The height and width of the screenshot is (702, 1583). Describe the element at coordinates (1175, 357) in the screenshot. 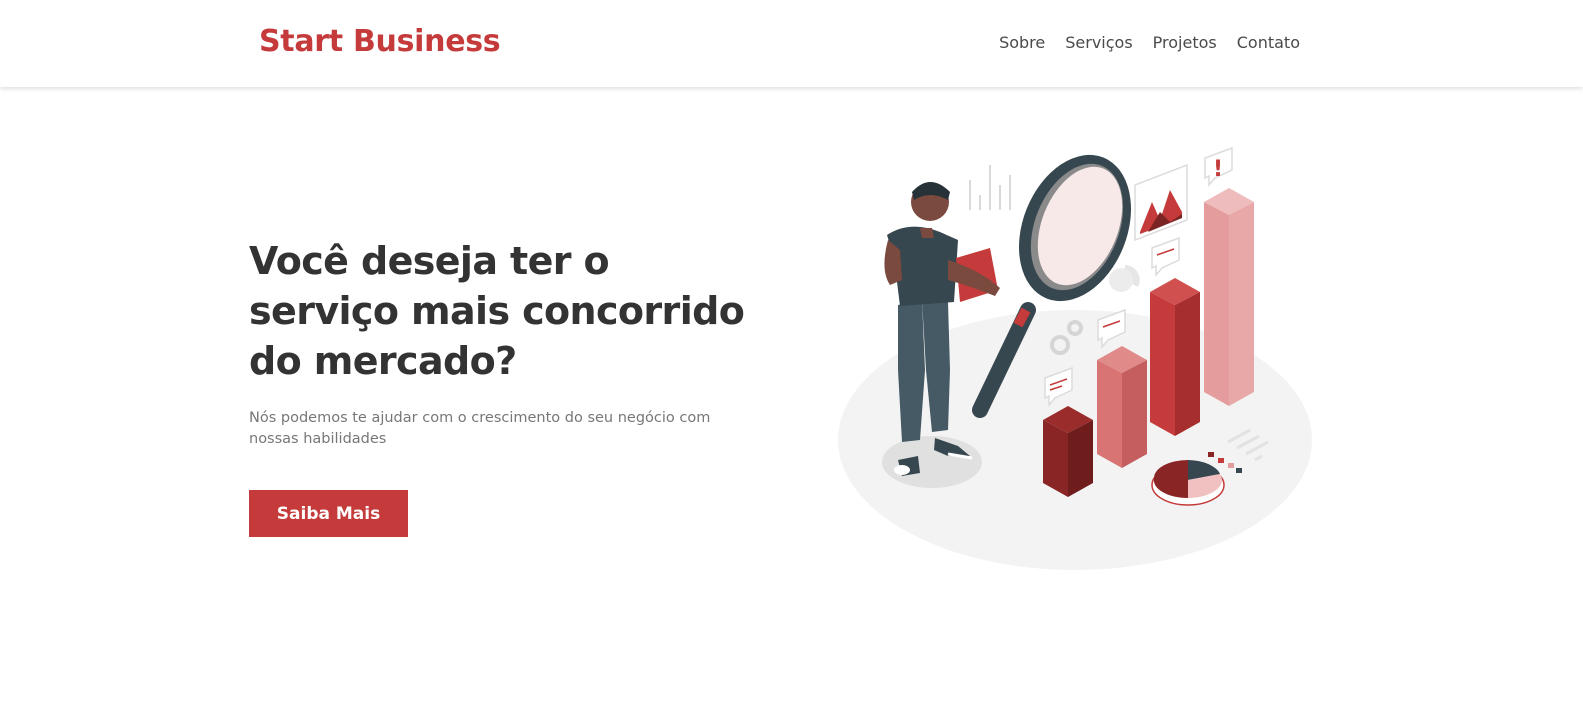

I see `bar-red` at that location.